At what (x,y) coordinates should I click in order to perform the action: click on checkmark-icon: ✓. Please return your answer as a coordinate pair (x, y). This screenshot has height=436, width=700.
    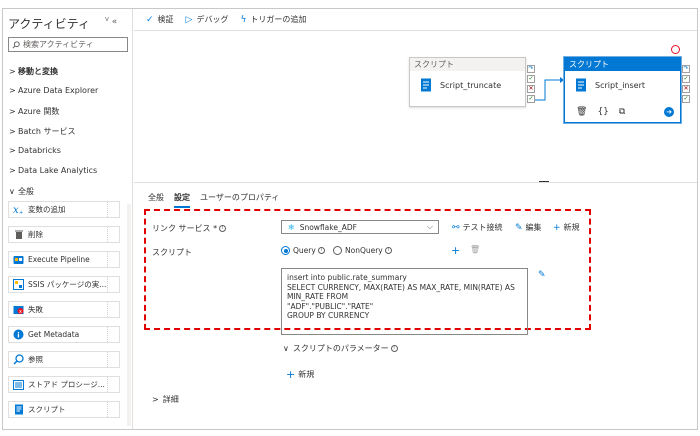
    Looking at the image, I should click on (150, 19).